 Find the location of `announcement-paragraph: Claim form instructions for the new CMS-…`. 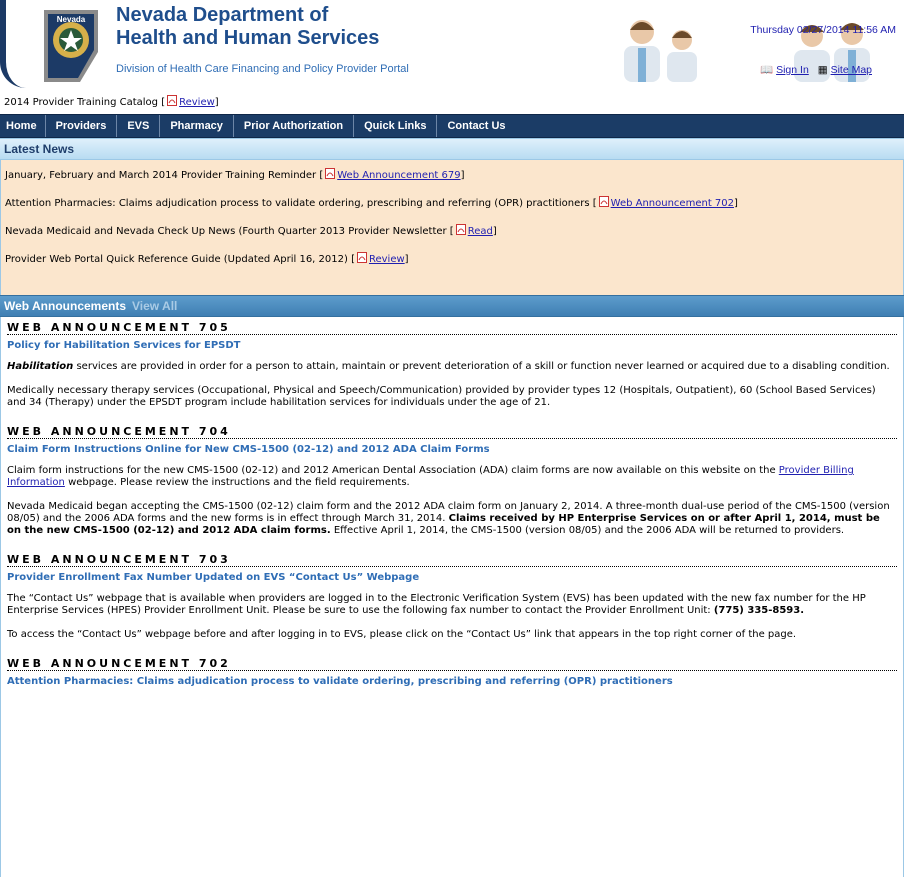

announcement-paragraph: Claim form instructions for the new CMS-… is located at coordinates (452, 477).